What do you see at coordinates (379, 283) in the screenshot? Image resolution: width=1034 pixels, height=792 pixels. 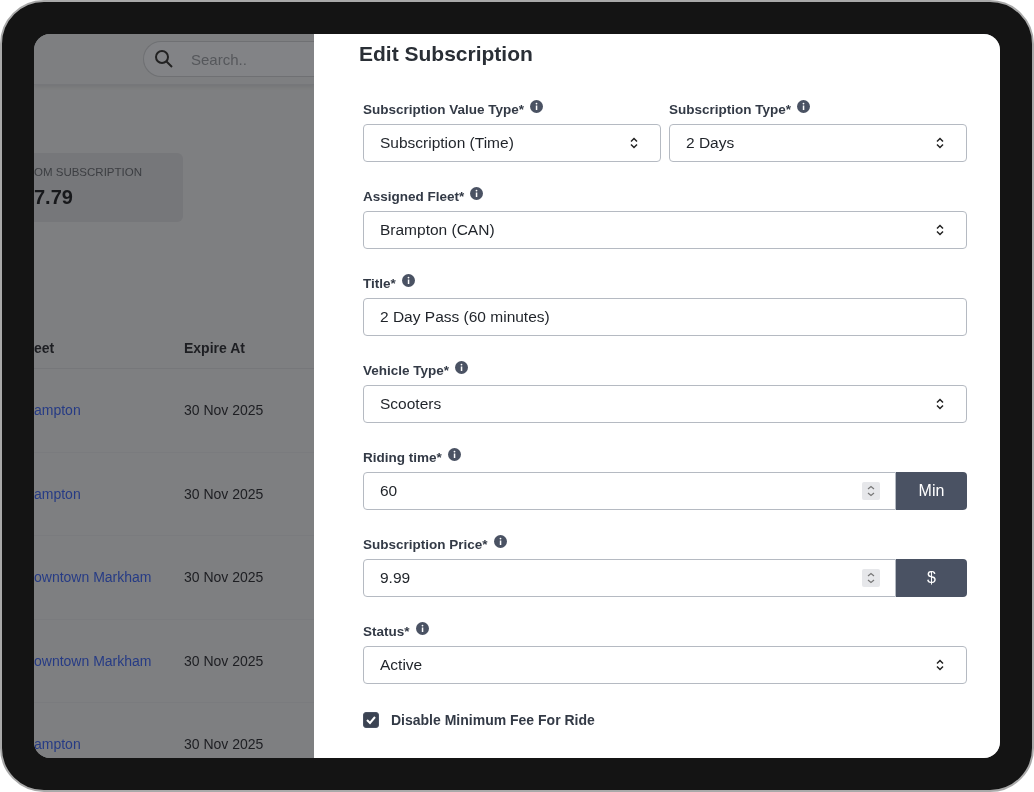 I see `field-label: Title*` at bounding box center [379, 283].